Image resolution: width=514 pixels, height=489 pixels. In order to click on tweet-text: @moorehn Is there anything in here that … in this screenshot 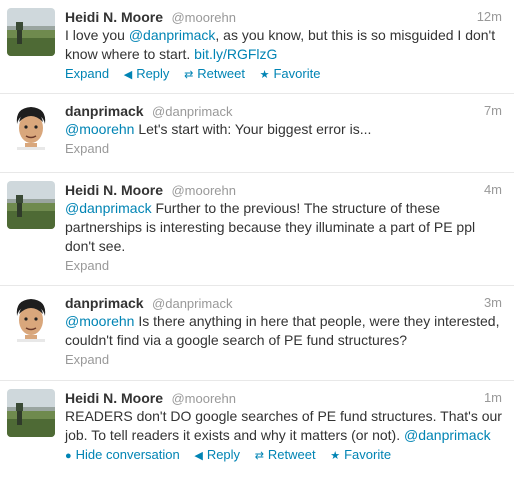, I will do `click(283, 331)`.